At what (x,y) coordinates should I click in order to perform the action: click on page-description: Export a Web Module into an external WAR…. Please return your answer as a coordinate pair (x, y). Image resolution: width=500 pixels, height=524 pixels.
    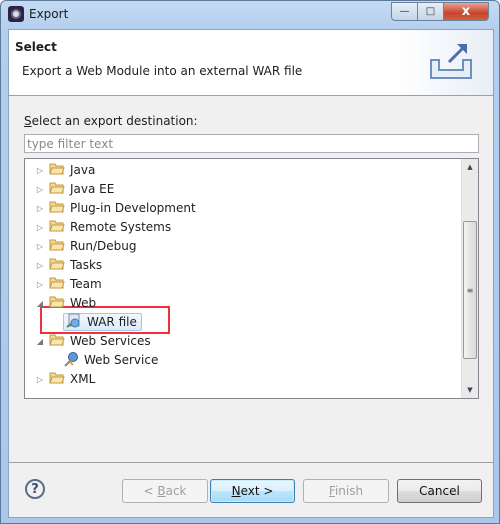
    Looking at the image, I should click on (162, 71).